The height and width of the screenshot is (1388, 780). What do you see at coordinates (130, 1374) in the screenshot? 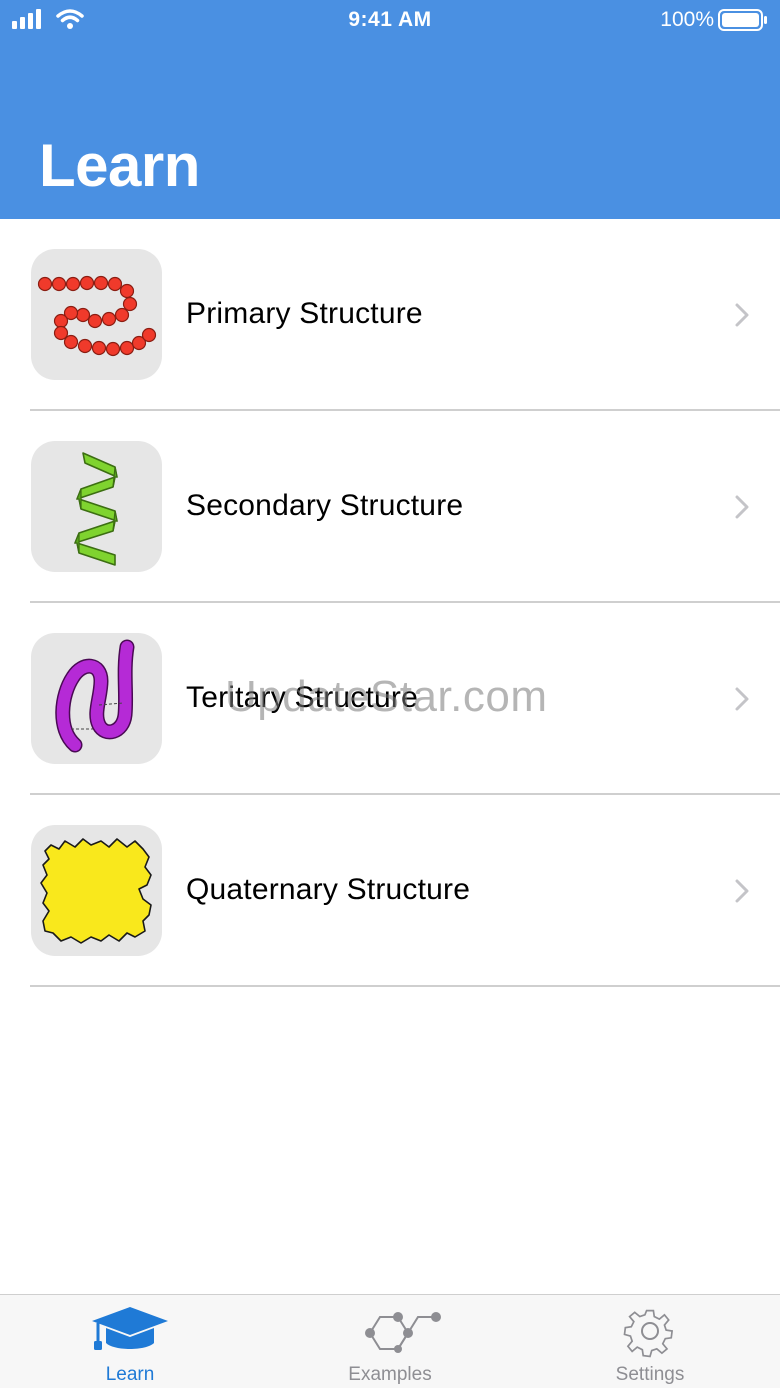
I see `tab-label: Learn` at bounding box center [130, 1374].